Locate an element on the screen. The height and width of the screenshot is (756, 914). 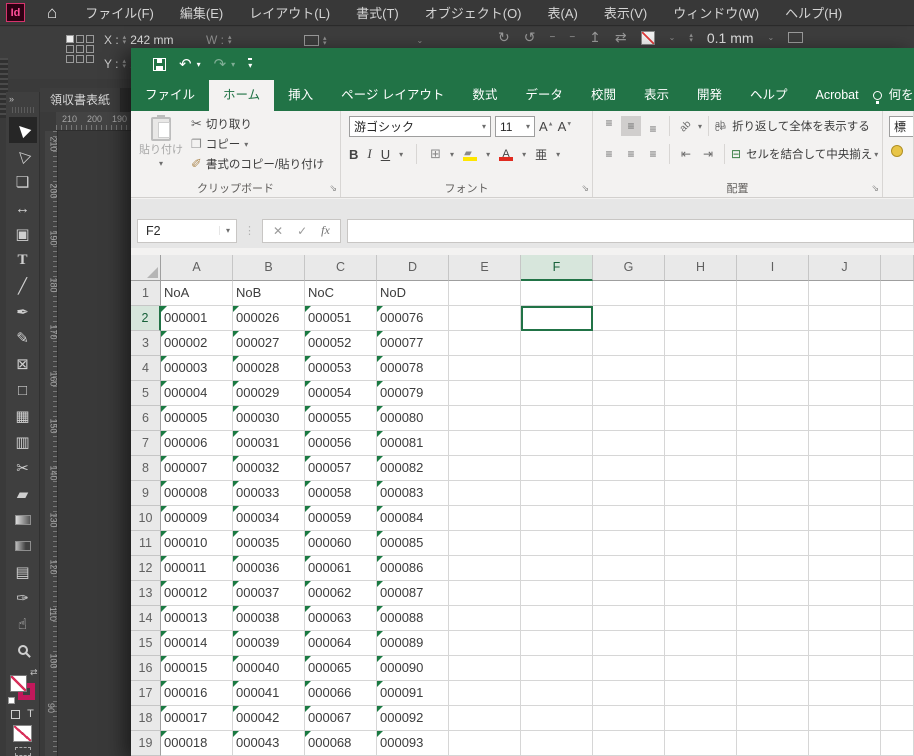
formatting-affects-text-button: T is located at coordinates (30, 714).